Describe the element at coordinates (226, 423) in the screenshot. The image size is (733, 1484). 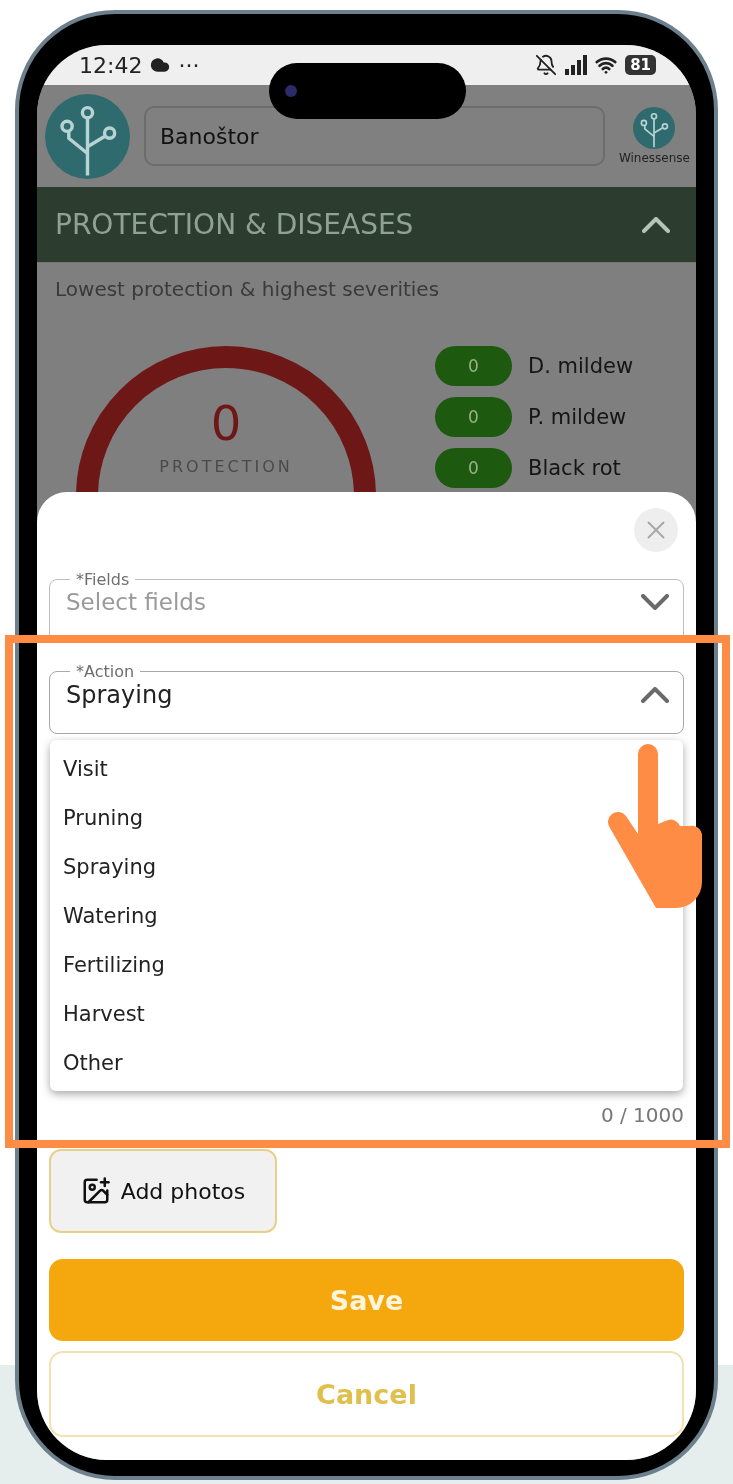
I see `gauge-value: 0` at that location.